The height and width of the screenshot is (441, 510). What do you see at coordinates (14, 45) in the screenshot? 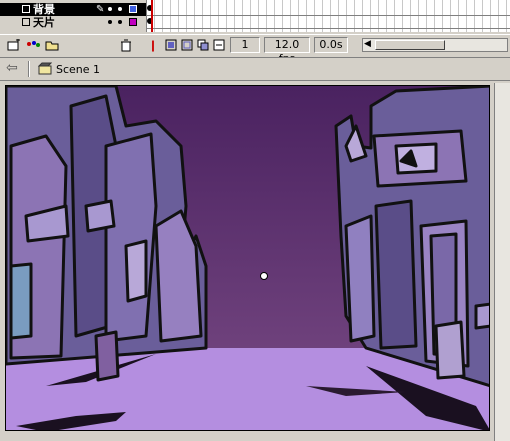
I see `add-layer-icon` at bounding box center [14, 45].